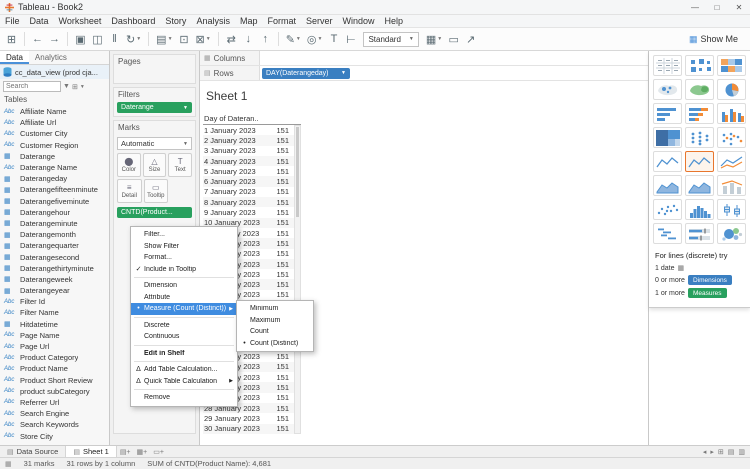 The image size is (750, 469). What do you see at coordinates (133, 21) in the screenshot?
I see `menu-dashboard: Dashboard` at bounding box center [133, 21].